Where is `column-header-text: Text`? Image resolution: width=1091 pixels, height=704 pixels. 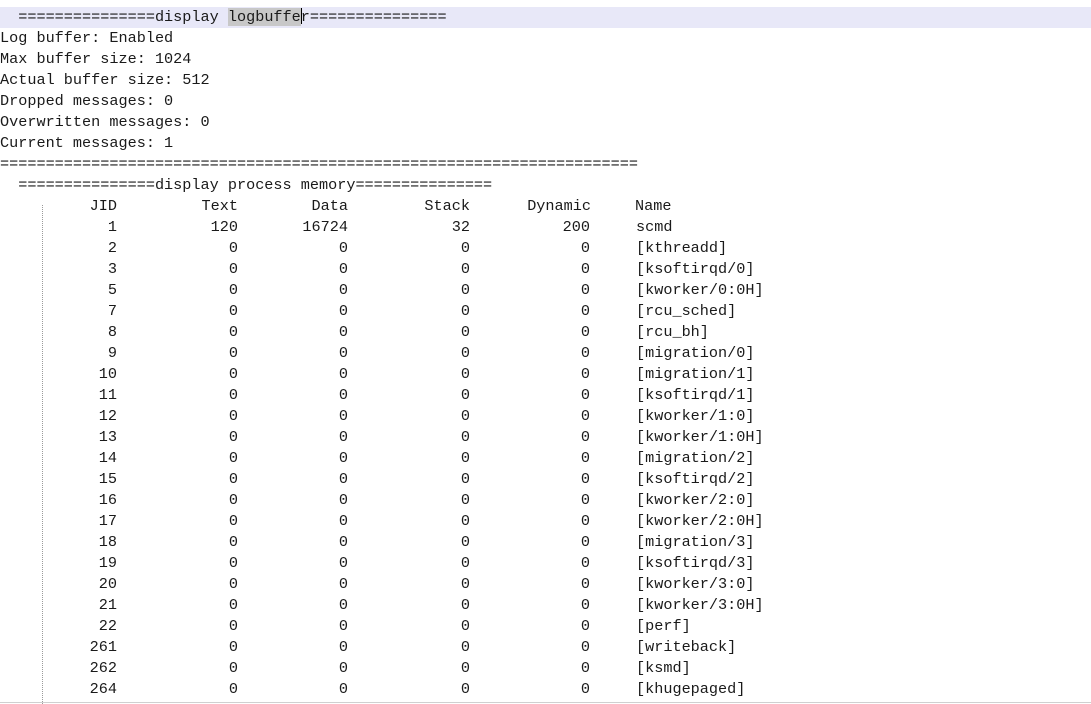
column-header-text: Text is located at coordinates (219, 206).